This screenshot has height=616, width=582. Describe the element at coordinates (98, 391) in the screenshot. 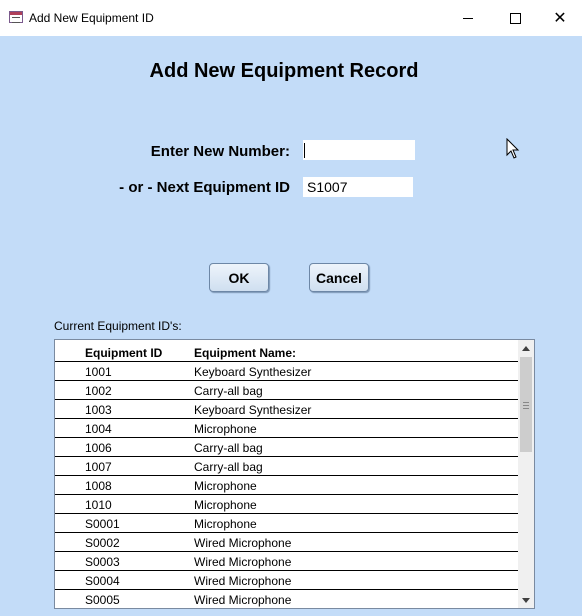

I see `equipment-id: 1002` at that location.